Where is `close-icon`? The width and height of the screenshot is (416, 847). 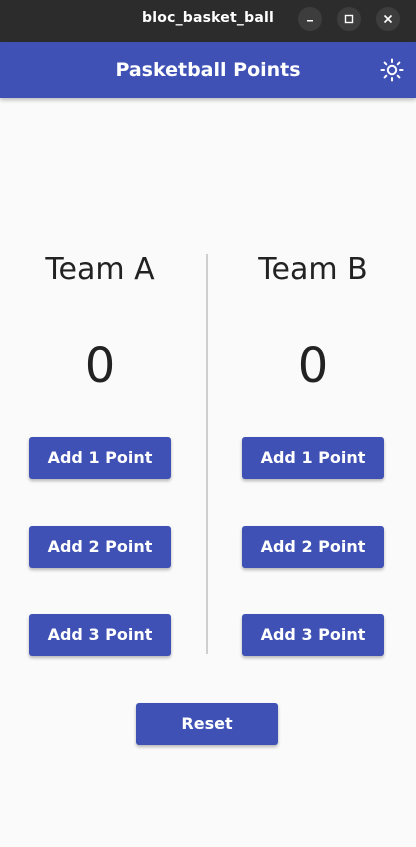
close-icon is located at coordinates (388, 19).